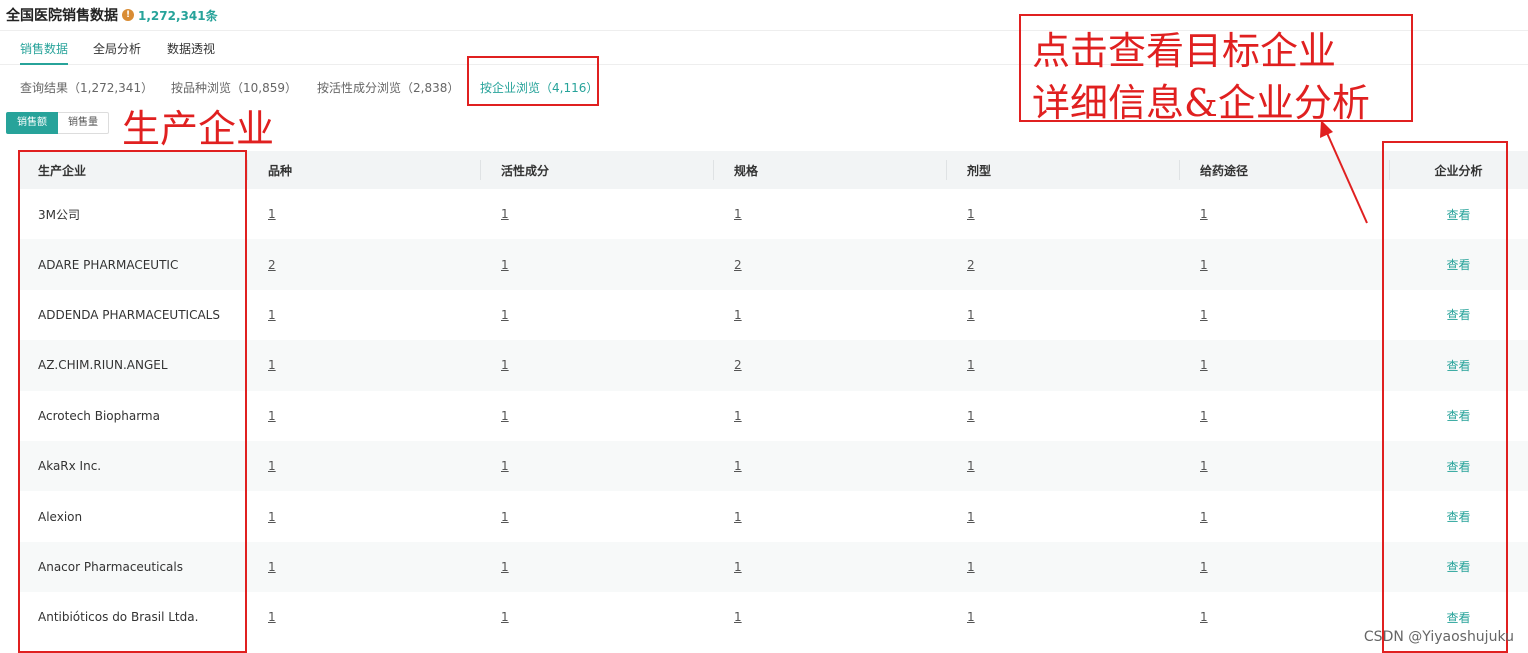 The height and width of the screenshot is (653, 1528). I want to click on watermark: CSDN @Yiyaoshujuku, so click(1438, 637).